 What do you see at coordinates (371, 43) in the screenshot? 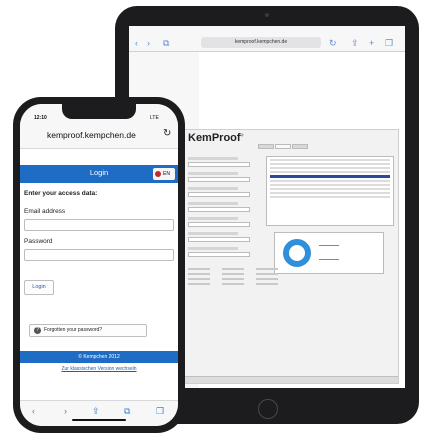
I see `new-tab-icon: +` at bounding box center [371, 43].